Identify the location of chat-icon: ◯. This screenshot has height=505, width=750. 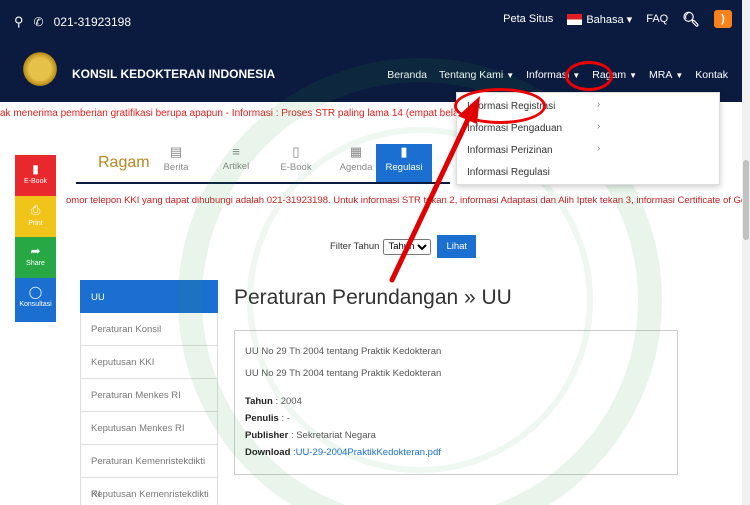
(35, 292).